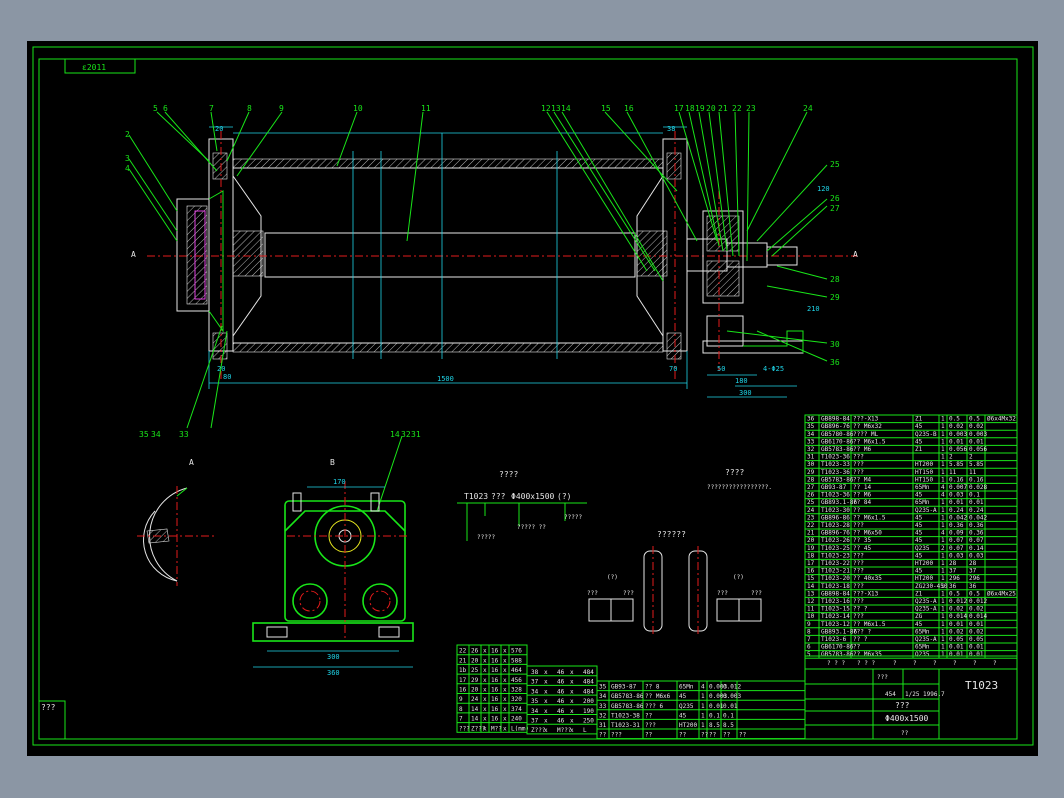  What do you see at coordinates (191, 462) in the screenshot?
I see `detail-a-mark: A` at bounding box center [191, 462].